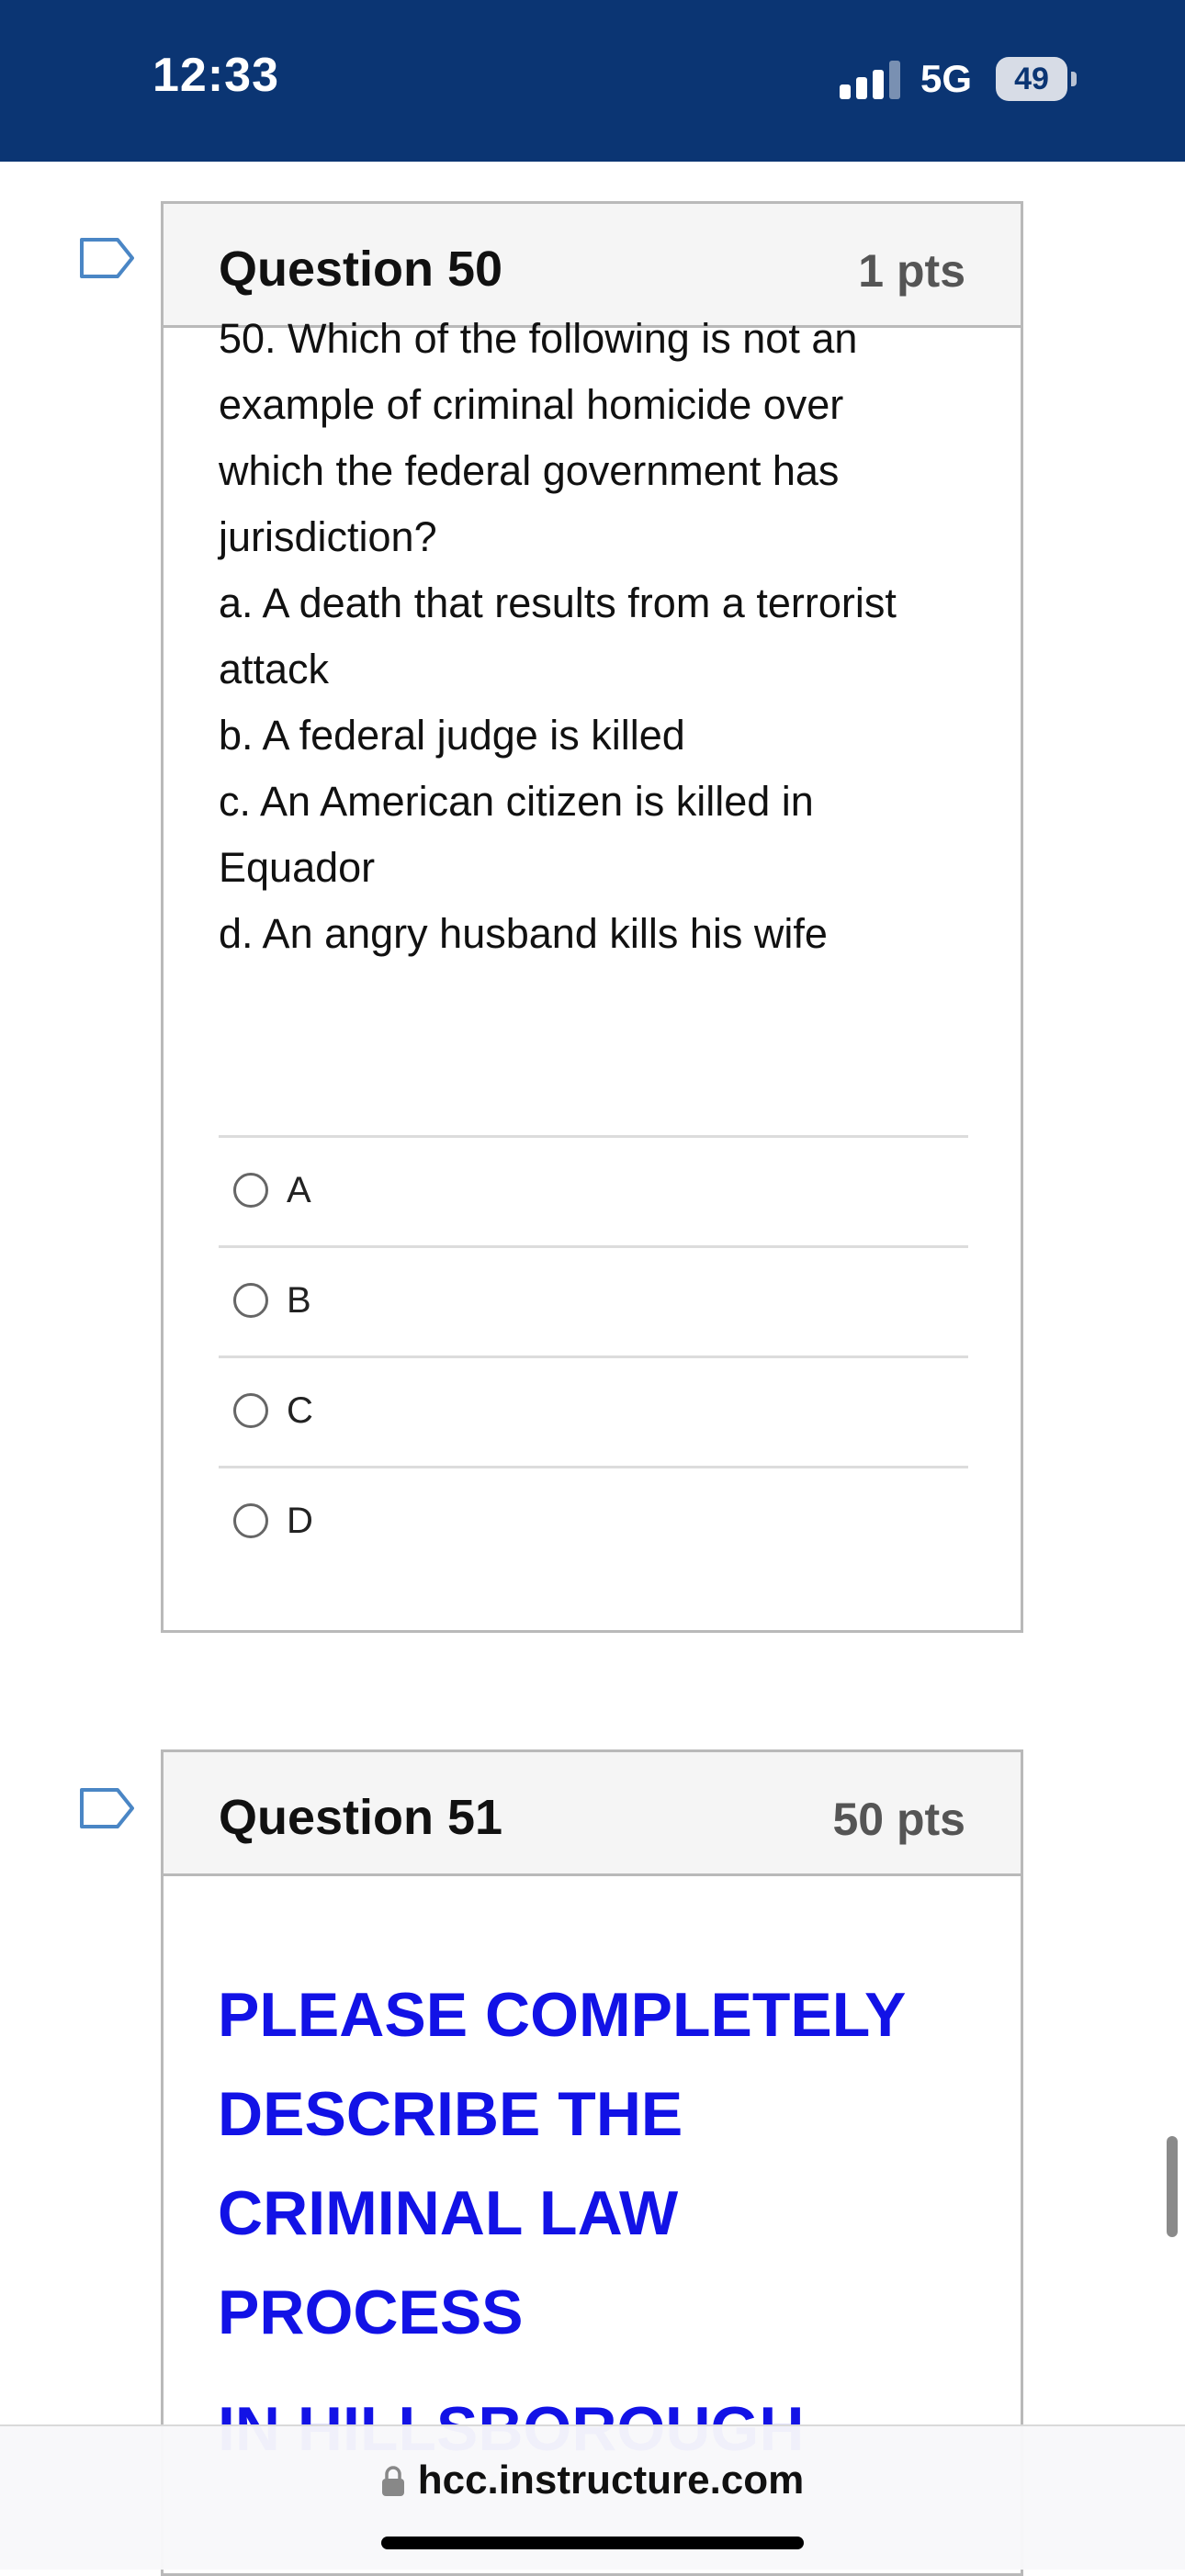 This screenshot has width=1185, height=2576. What do you see at coordinates (107, 1808) in the screenshot?
I see `flag-question-51-icon` at bounding box center [107, 1808].